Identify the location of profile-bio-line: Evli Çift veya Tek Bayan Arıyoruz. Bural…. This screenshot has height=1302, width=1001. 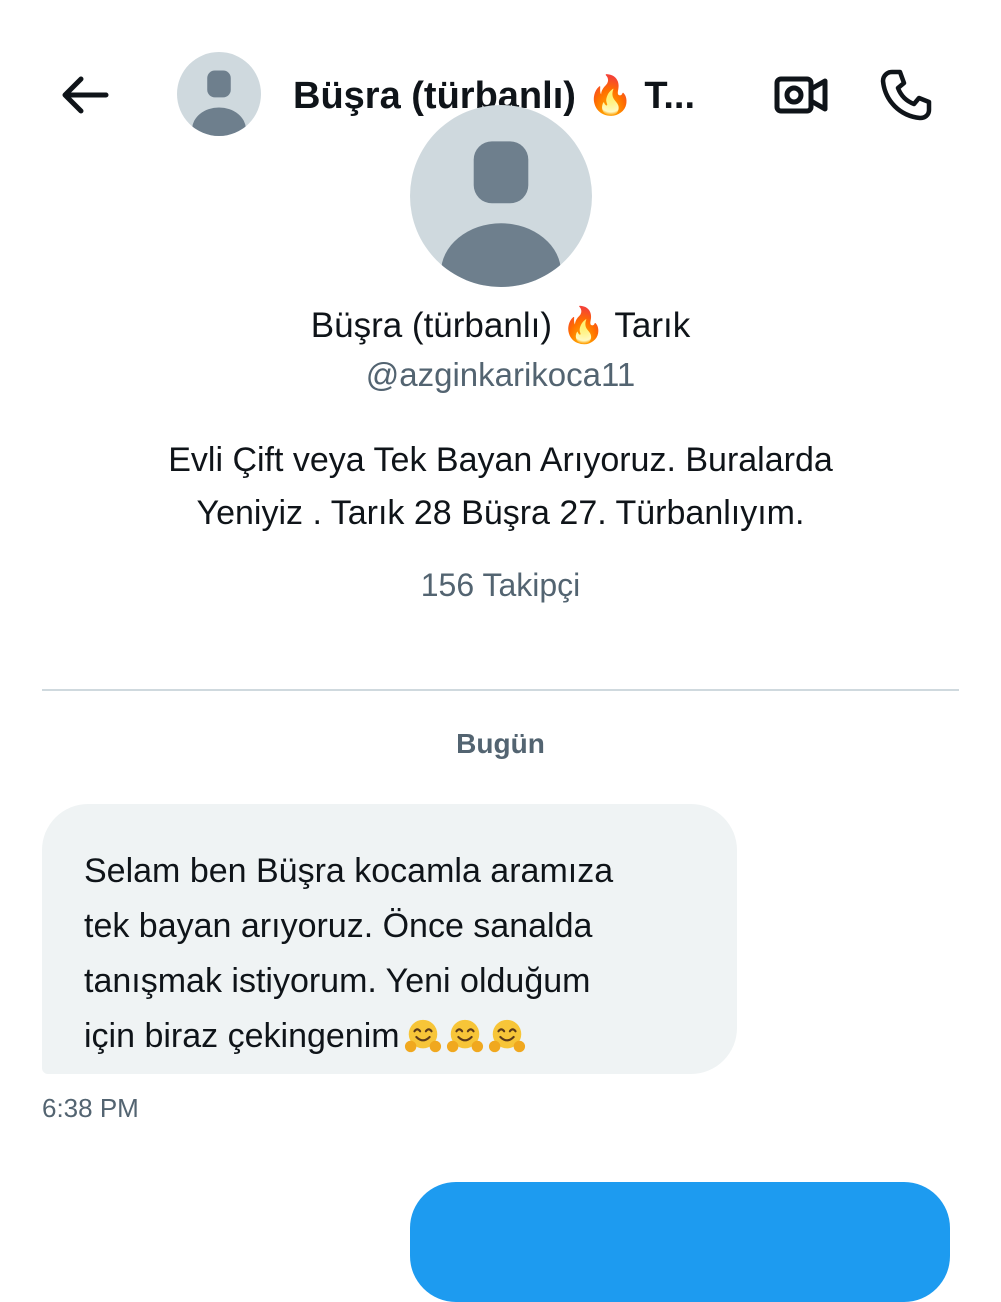
(500, 460).